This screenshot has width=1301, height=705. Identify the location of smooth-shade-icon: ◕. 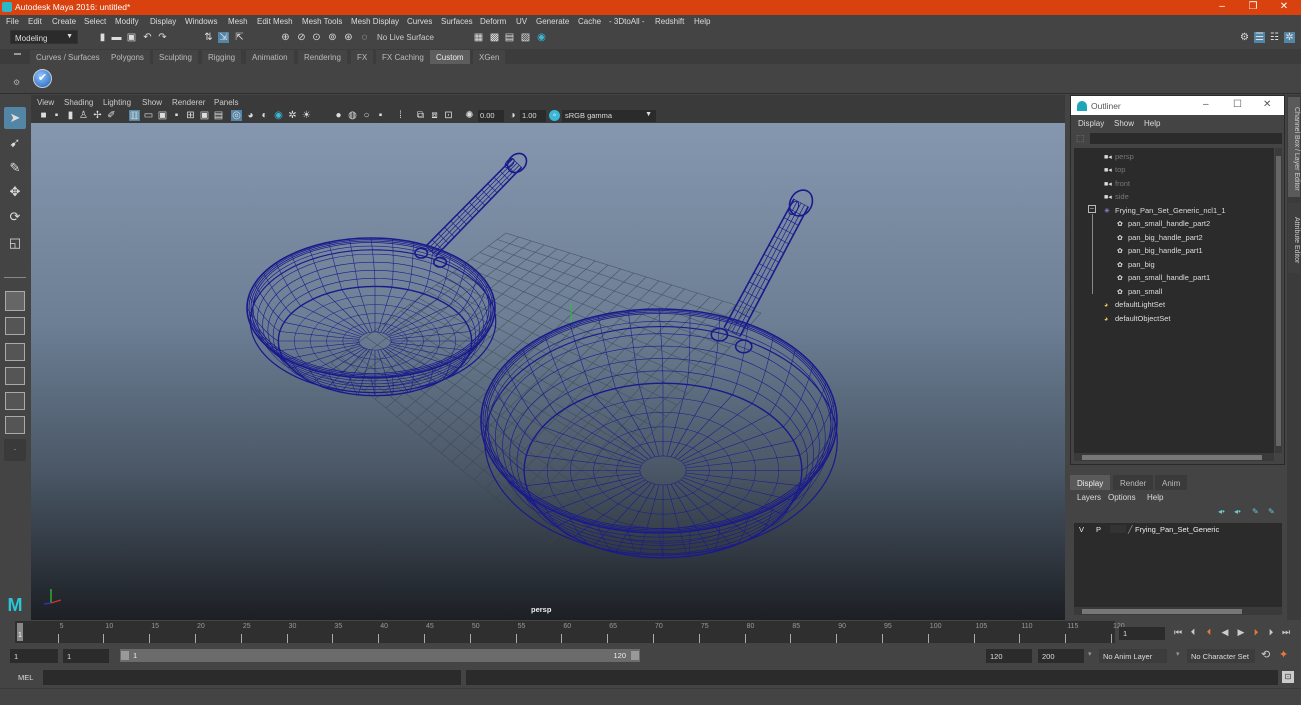
(250, 115).